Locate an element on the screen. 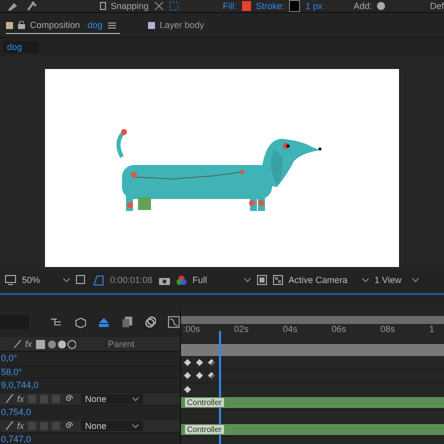  graph-editor-icon is located at coordinates (174, 322).